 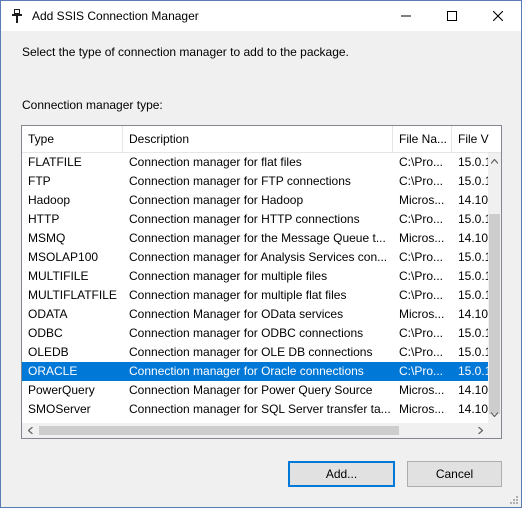 What do you see at coordinates (261, 16) in the screenshot?
I see `title-bar: Add SSIS Connection Manager` at bounding box center [261, 16].